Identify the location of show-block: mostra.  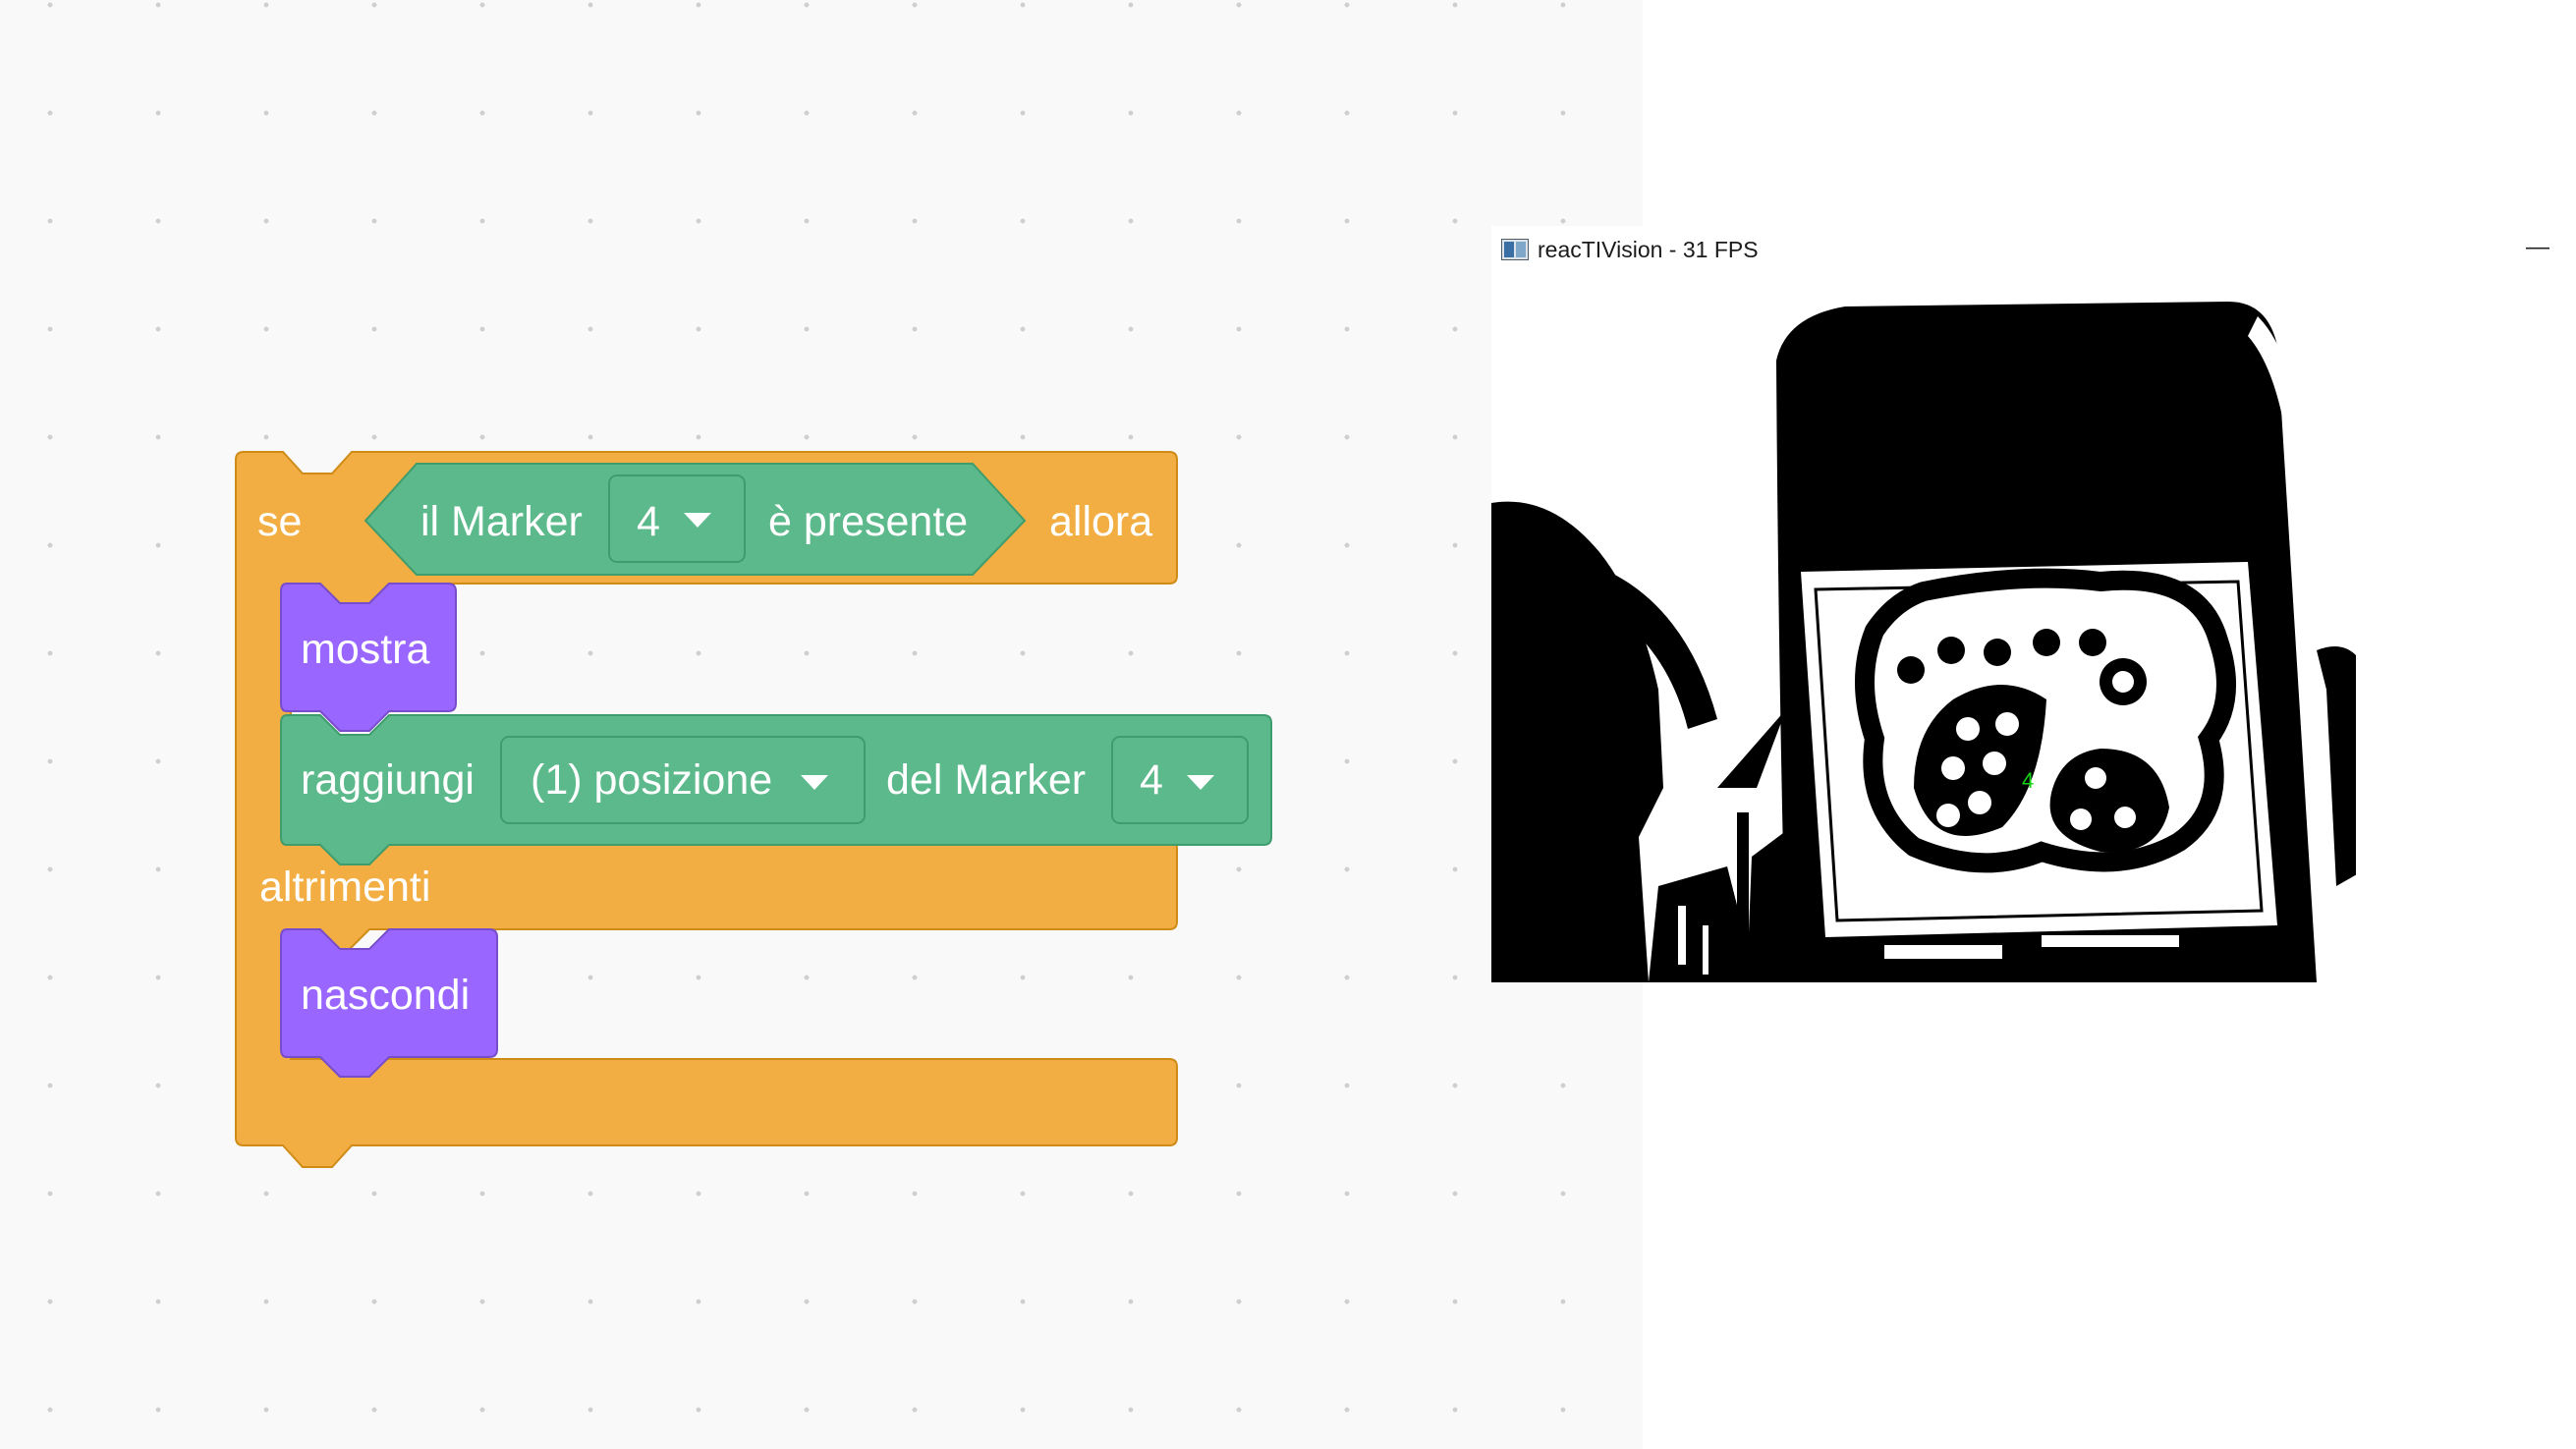
(368, 657).